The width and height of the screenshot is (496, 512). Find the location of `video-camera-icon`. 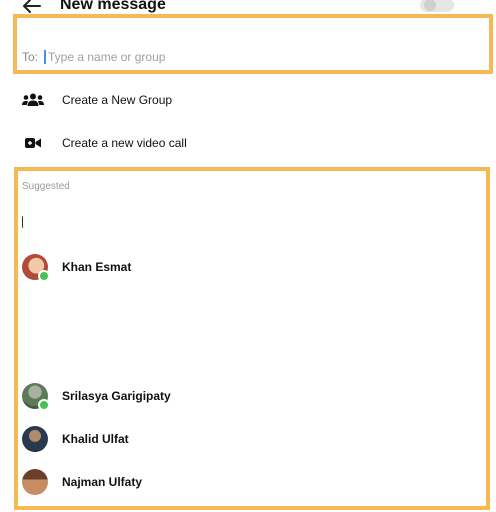

video-camera-icon is located at coordinates (33, 143).